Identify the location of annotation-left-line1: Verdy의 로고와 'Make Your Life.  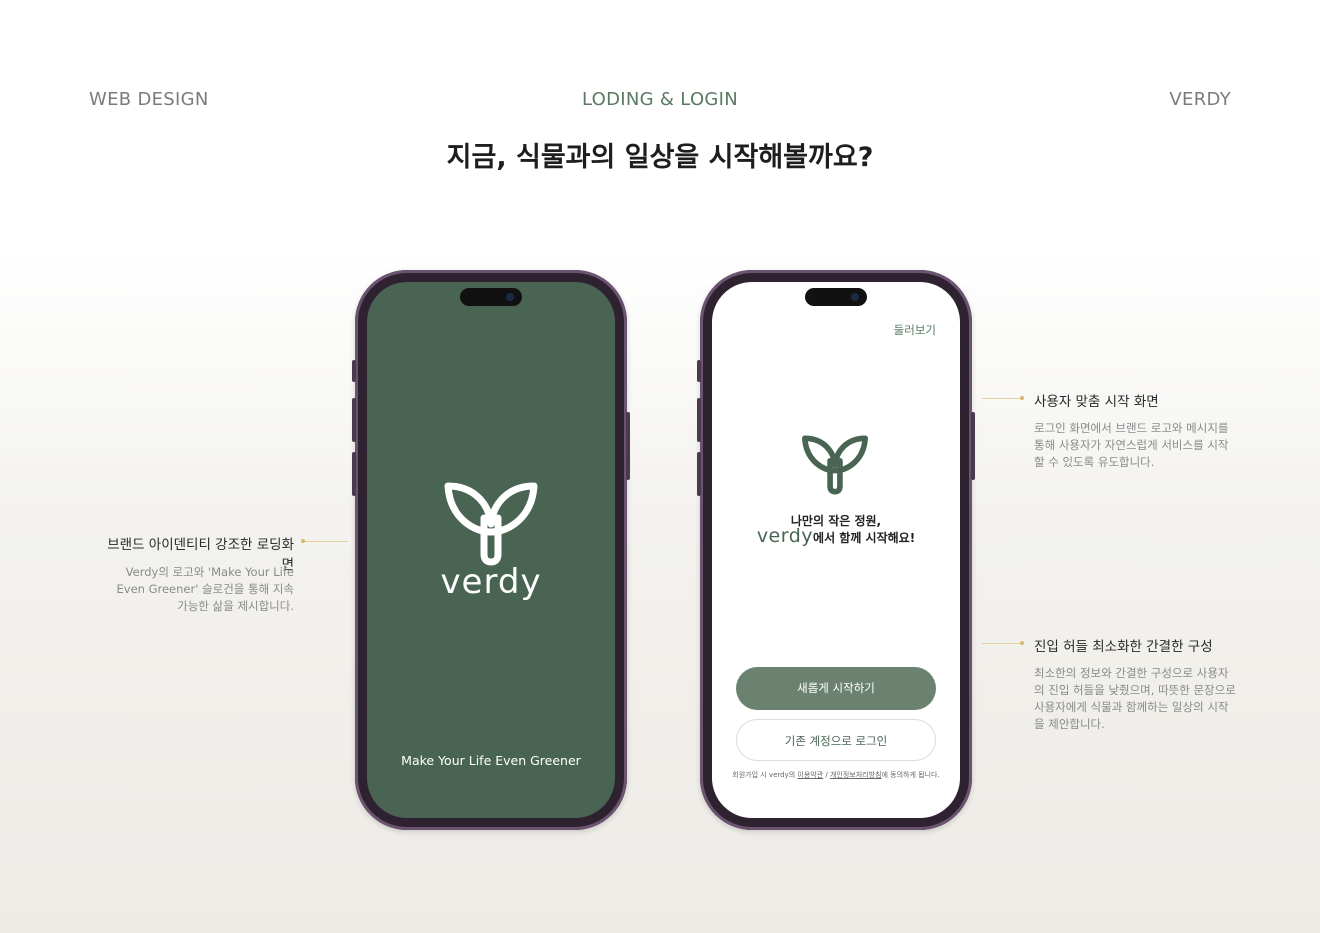
(209, 572).